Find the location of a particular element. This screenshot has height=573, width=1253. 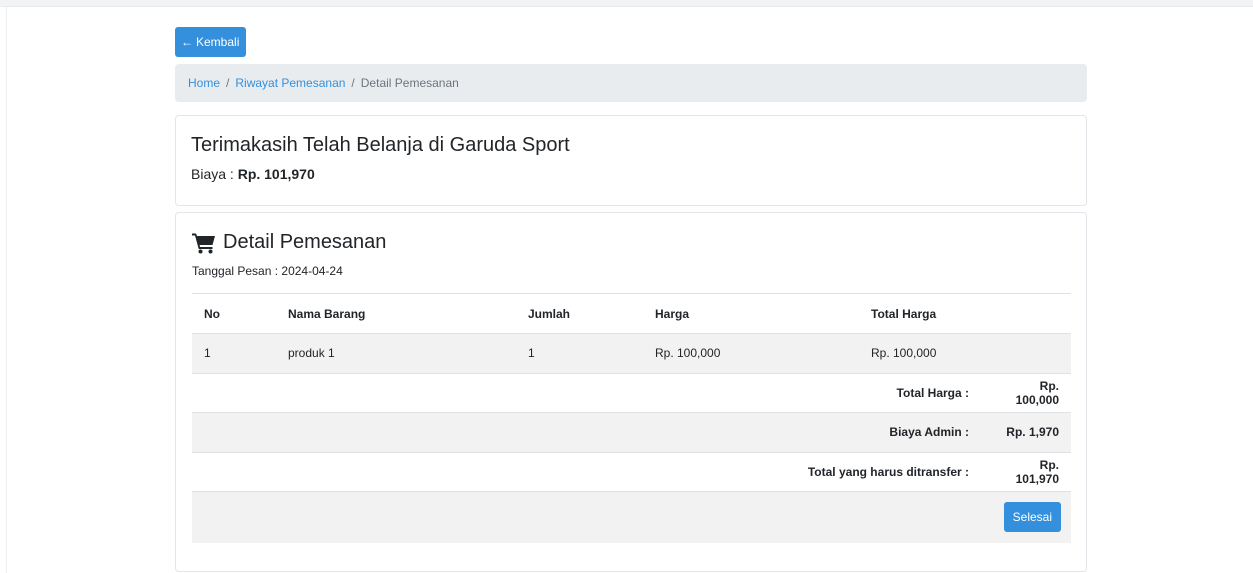

summary-row-total: Total Harga : Rp. 100,000 is located at coordinates (631, 392).